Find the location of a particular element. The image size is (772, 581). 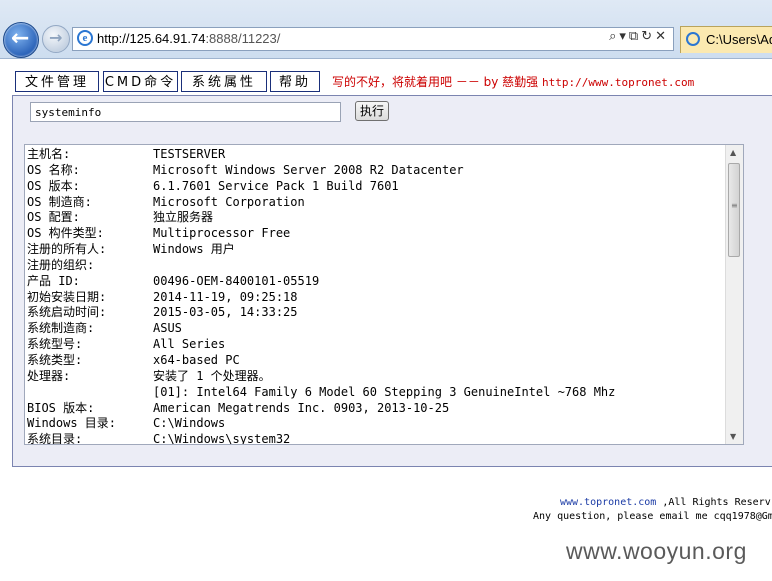

output-scrollbar: ▲ ≡ ▼ is located at coordinates (734, 294).